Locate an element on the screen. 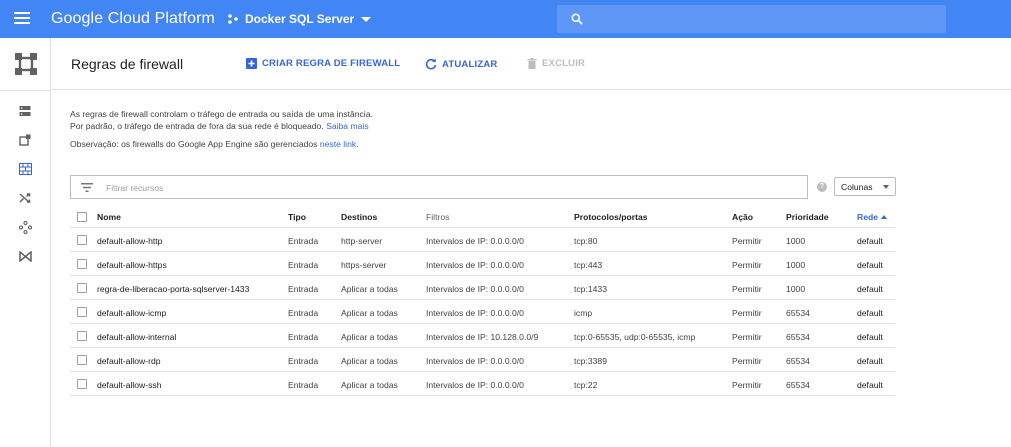 The width and height of the screenshot is (1011, 447). filter-input: Filtrar recursos is located at coordinates (439, 187).